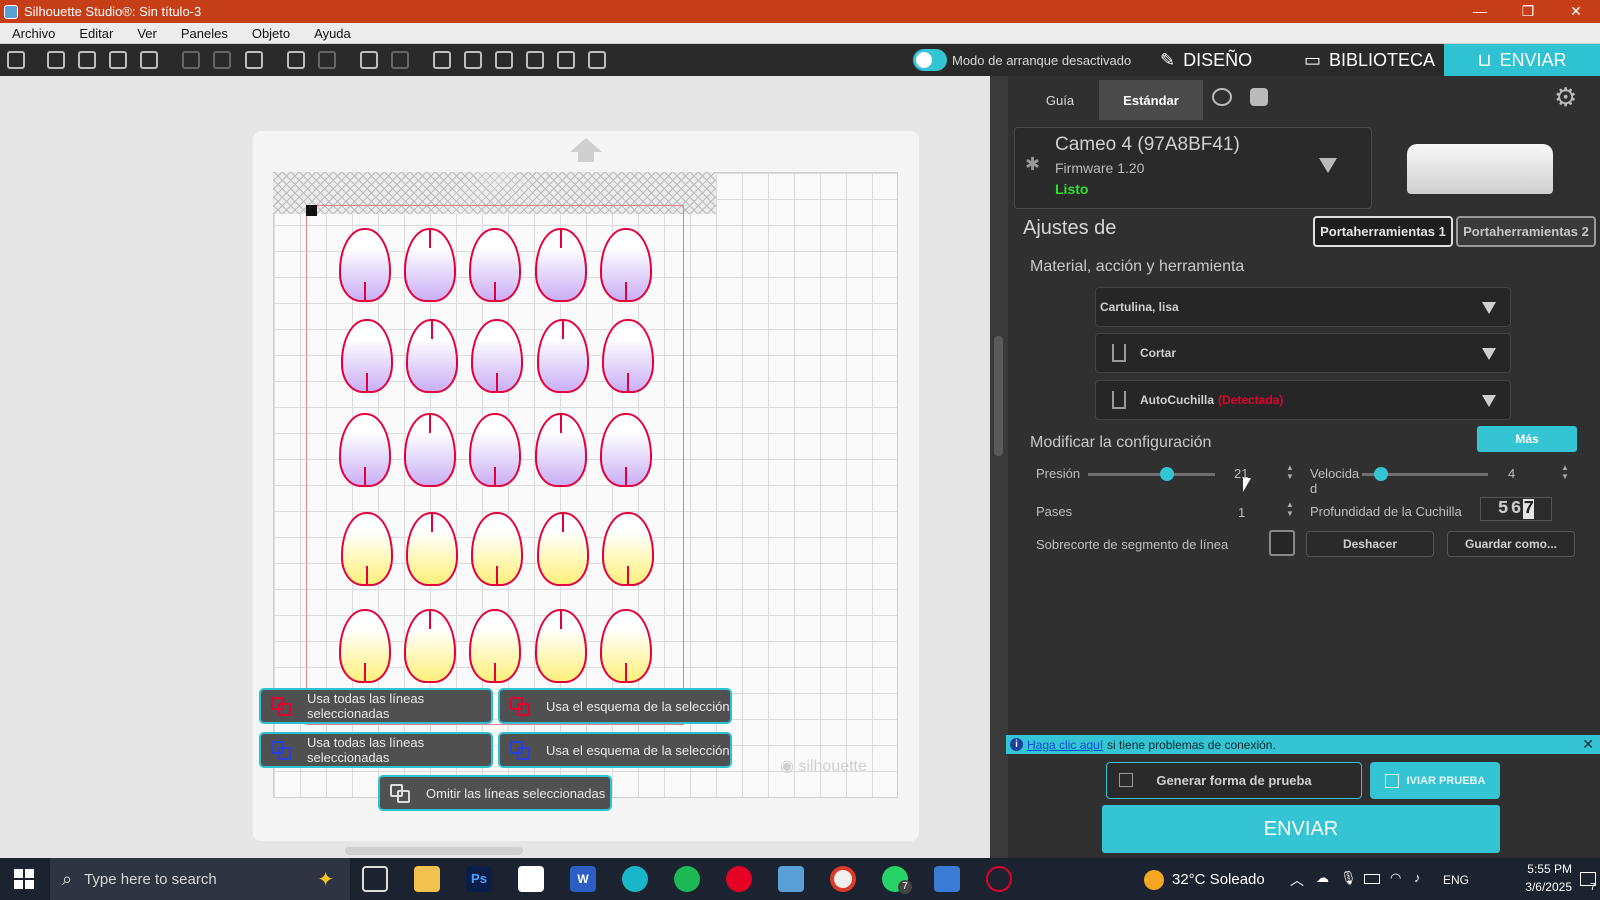 This screenshot has width=1600, height=900. I want to click on snipping-tool-icon, so click(999, 879).